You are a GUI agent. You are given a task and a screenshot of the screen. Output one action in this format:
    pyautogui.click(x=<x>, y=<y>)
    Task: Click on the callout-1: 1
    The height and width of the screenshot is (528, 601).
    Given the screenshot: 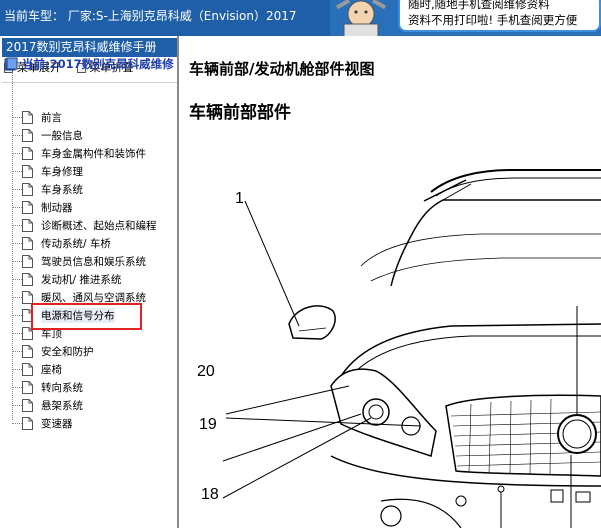 What is the action you would take?
    pyautogui.click(x=239, y=198)
    